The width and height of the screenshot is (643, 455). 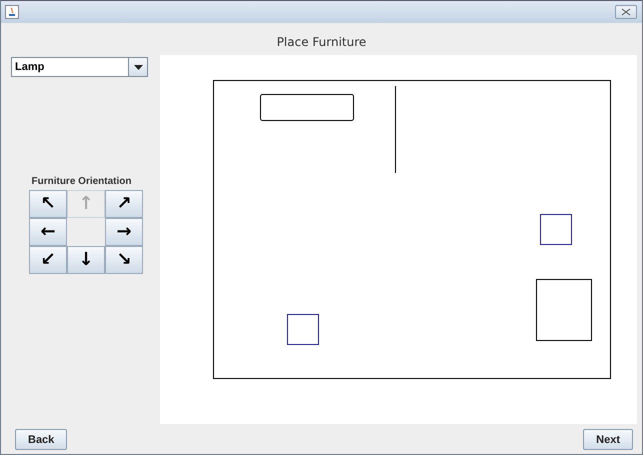 What do you see at coordinates (124, 232) in the screenshot?
I see `arrow-button: →` at bounding box center [124, 232].